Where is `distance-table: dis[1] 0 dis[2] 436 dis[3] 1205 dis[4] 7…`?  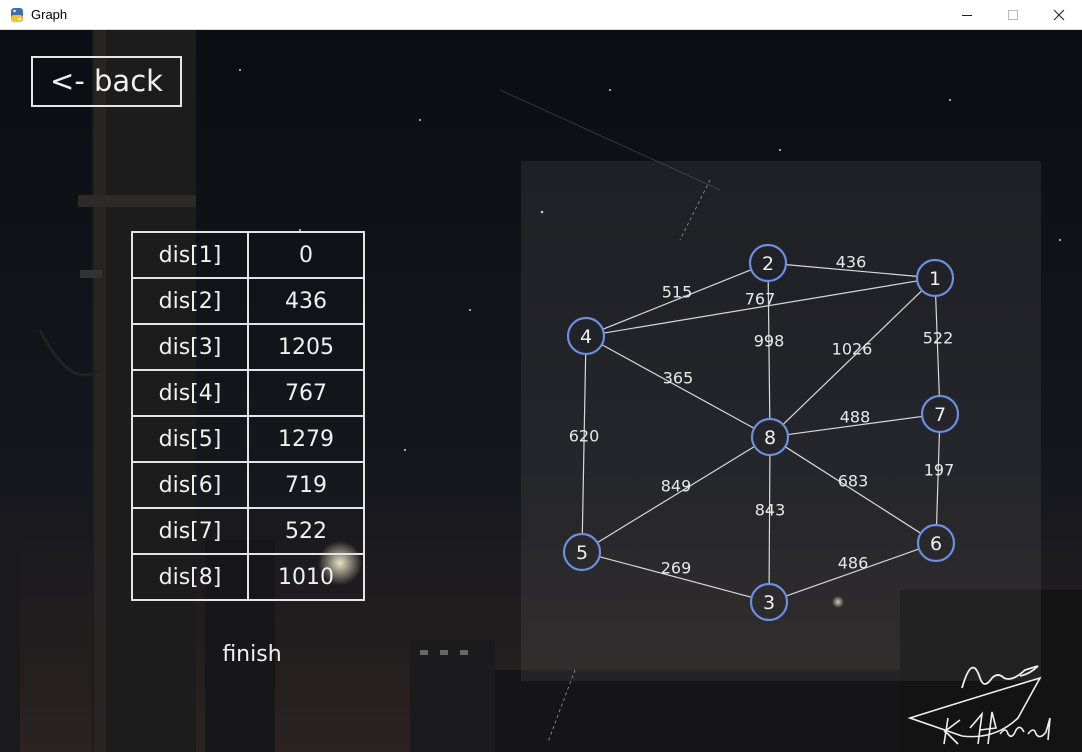
distance-table: dis[1] 0 dis[2] 436 dis[3] 1205 dis[4] 7… is located at coordinates (248, 416).